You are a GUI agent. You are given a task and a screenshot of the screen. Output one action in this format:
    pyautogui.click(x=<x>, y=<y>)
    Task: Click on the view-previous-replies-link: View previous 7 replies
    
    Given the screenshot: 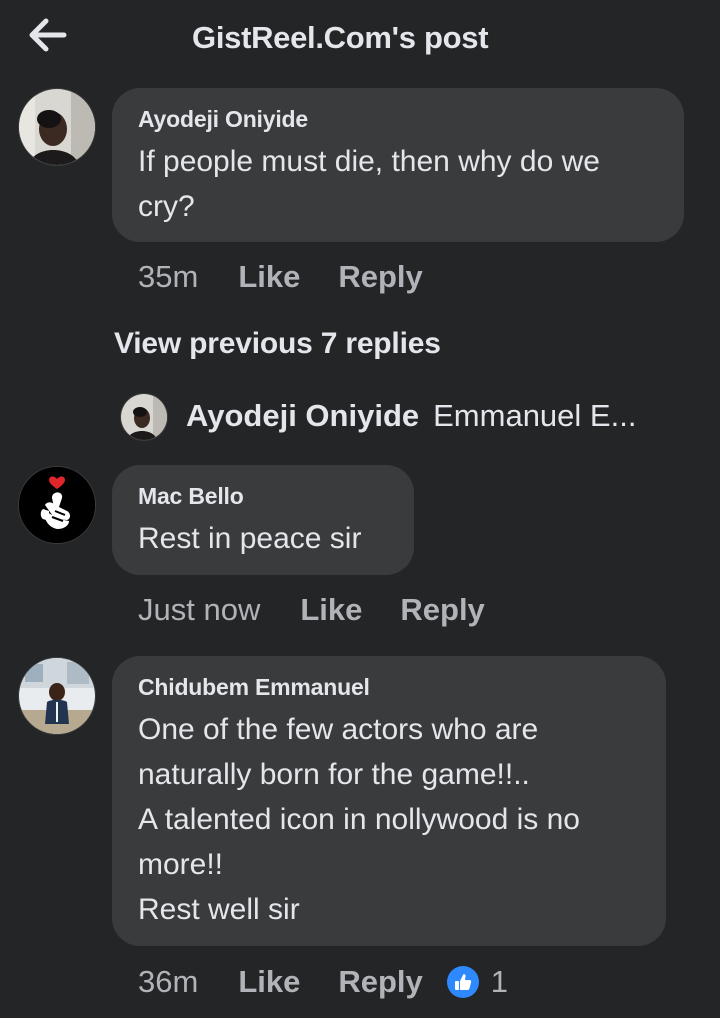 What is the action you would take?
    pyautogui.click(x=277, y=344)
    